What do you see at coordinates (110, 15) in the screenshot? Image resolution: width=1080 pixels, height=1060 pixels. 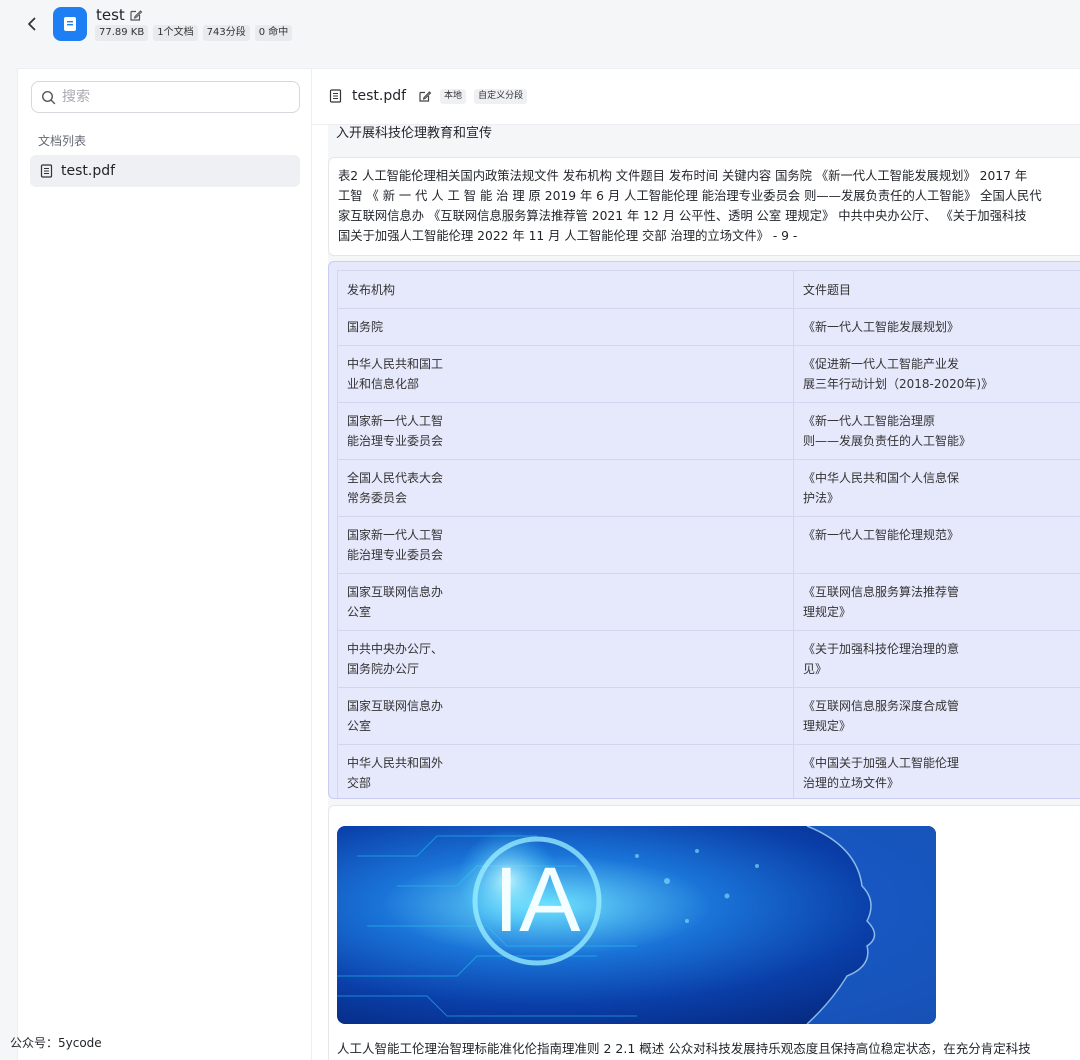 I see `knowledge-base-title: test` at bounding box center [110, 15].